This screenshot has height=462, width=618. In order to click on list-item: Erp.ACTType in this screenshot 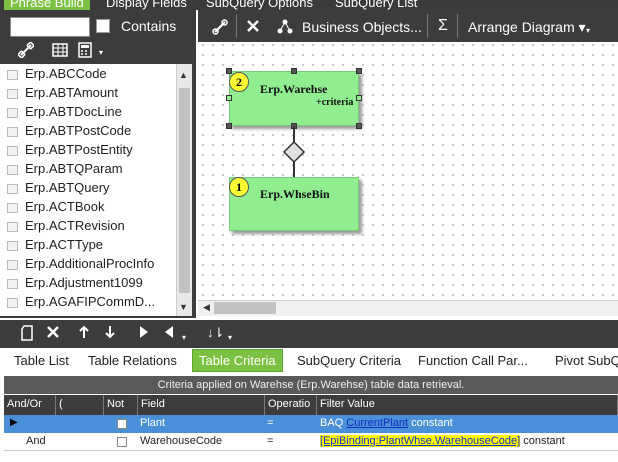, I will do `click(88, 245)`.